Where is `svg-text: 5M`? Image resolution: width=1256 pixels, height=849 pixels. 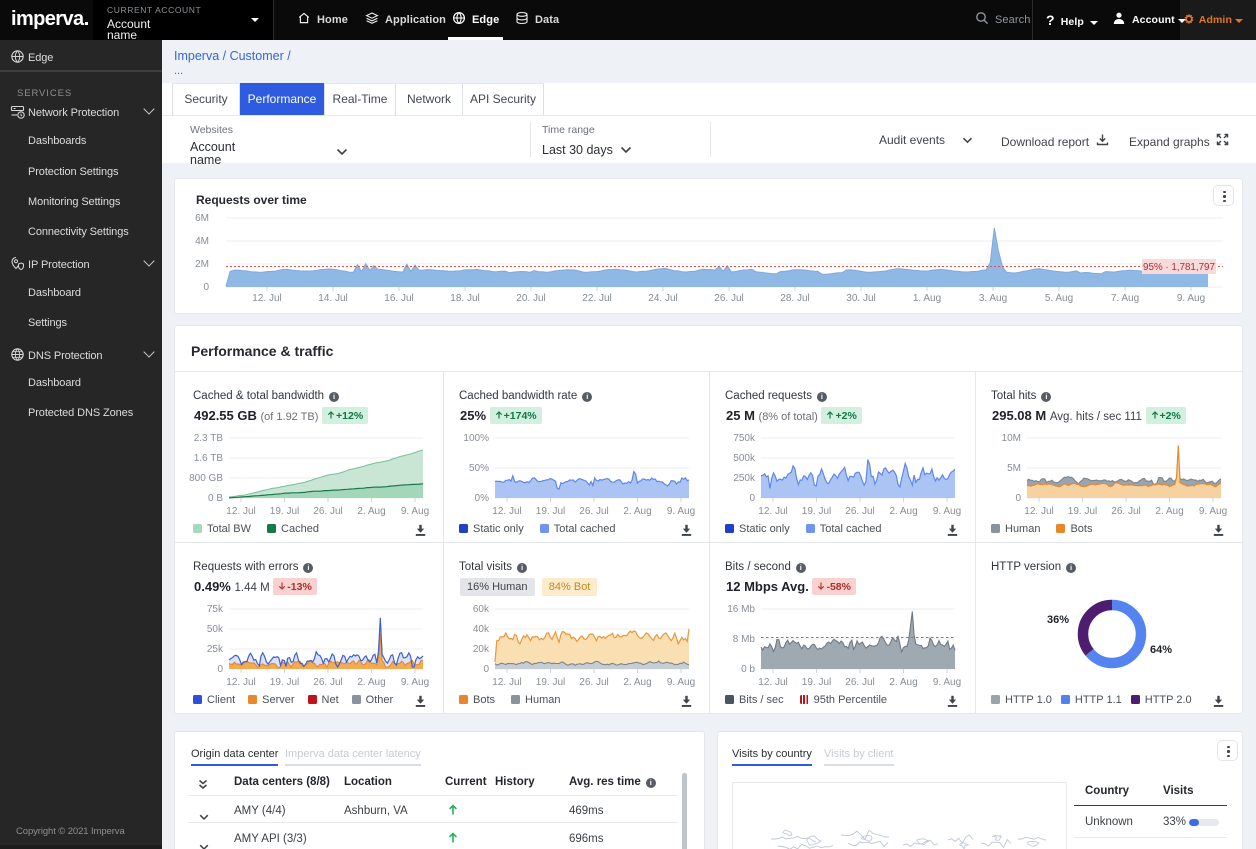 svg-text: 5M is located at coordinates (1014, 468).